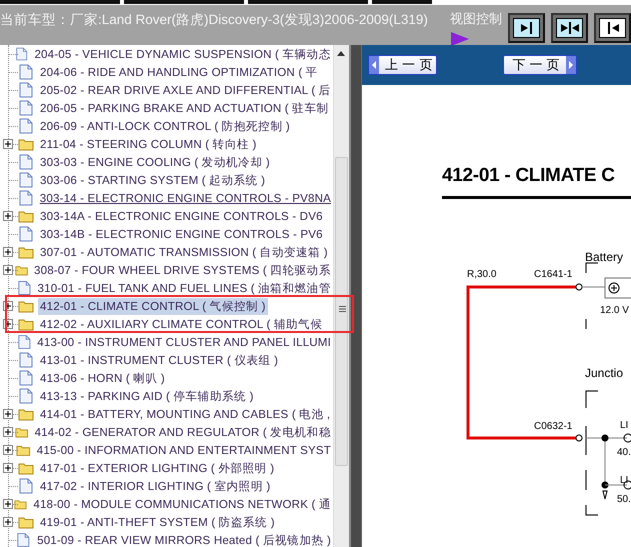  Describe the element at coordinates (553, 426) in the screenshot. I see `connector-label: C0632-1` at that location.